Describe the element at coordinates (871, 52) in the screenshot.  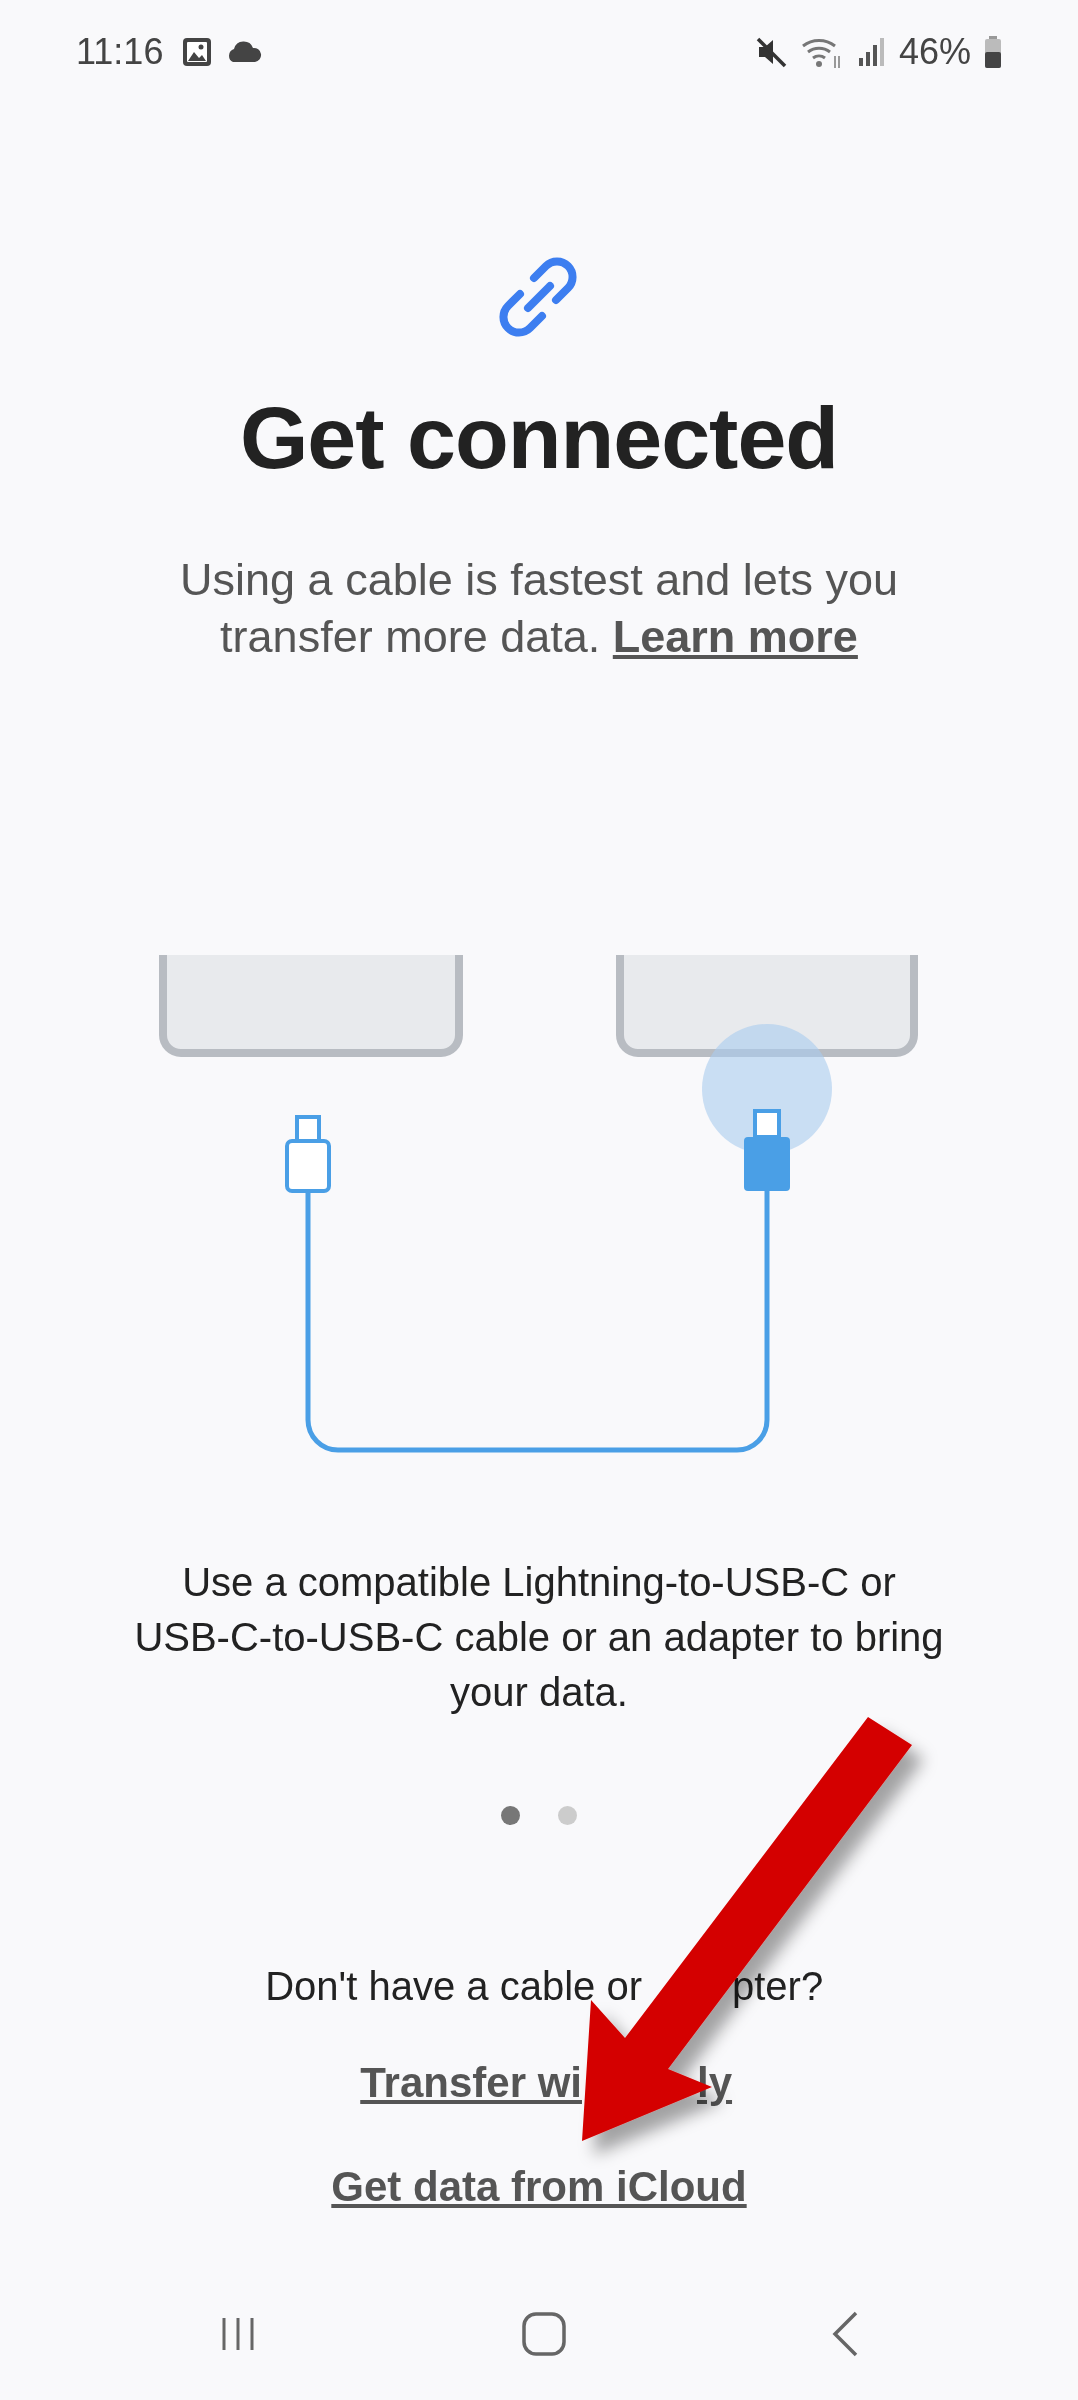
I see `signal-icon` at that location.